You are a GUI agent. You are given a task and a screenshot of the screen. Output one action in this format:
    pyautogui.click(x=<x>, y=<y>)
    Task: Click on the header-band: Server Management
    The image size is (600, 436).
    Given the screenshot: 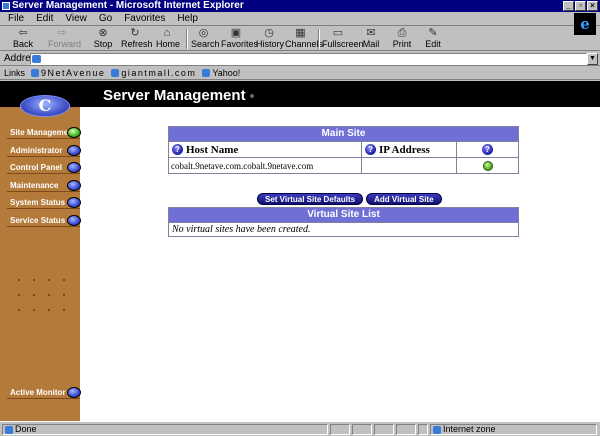 What is the action you would take?
    pyautogui.click(x=300, y=94)
    